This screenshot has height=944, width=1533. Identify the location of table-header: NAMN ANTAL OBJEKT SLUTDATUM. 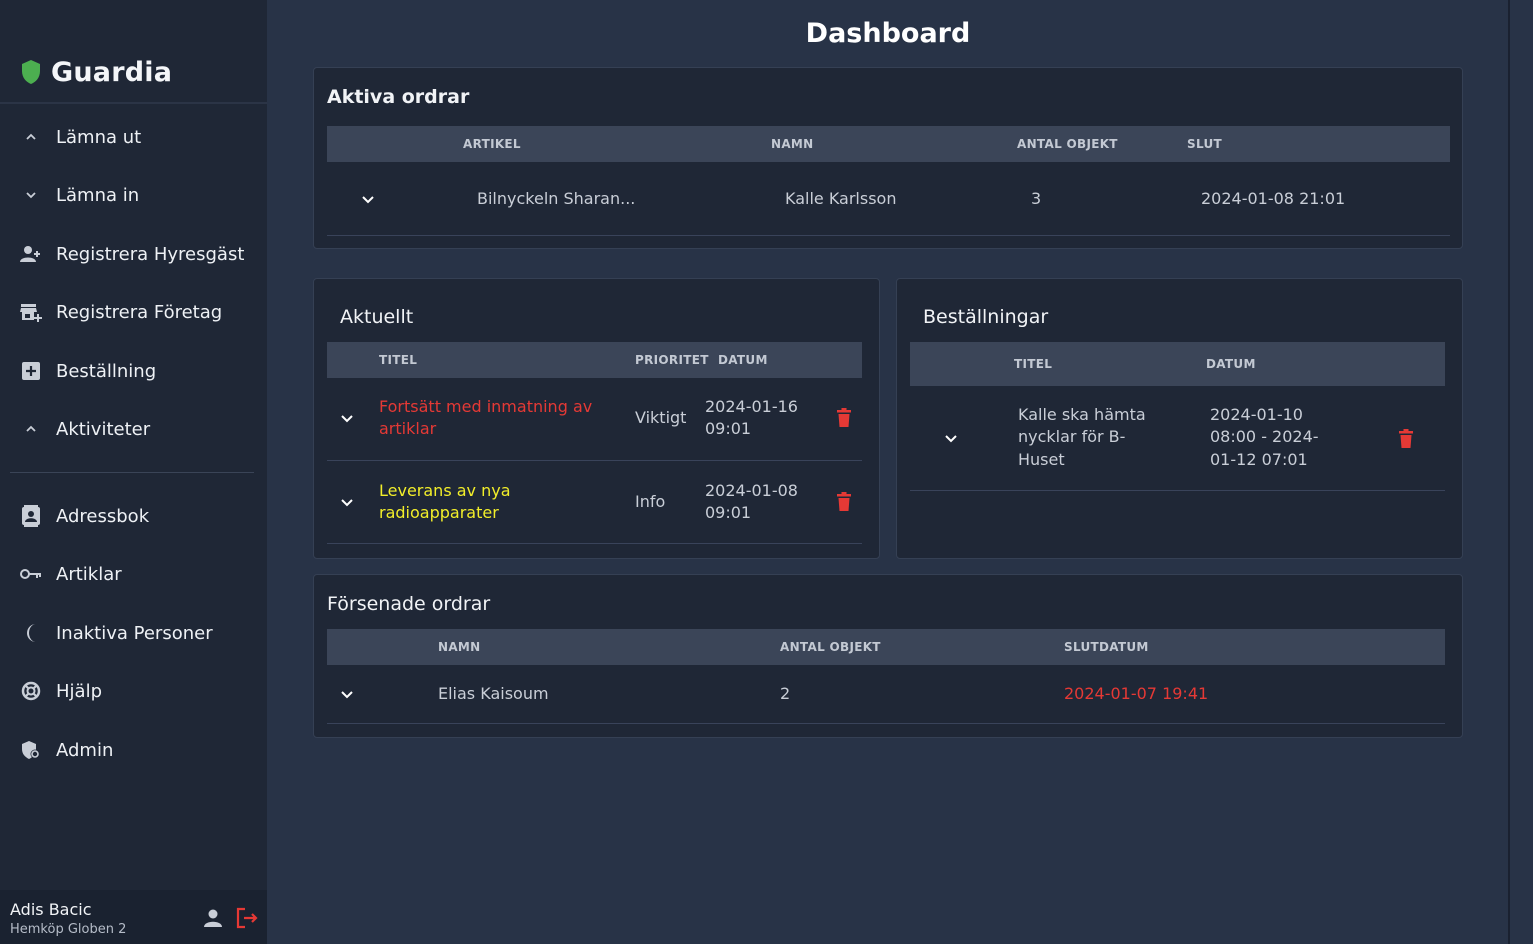
(886, 647).